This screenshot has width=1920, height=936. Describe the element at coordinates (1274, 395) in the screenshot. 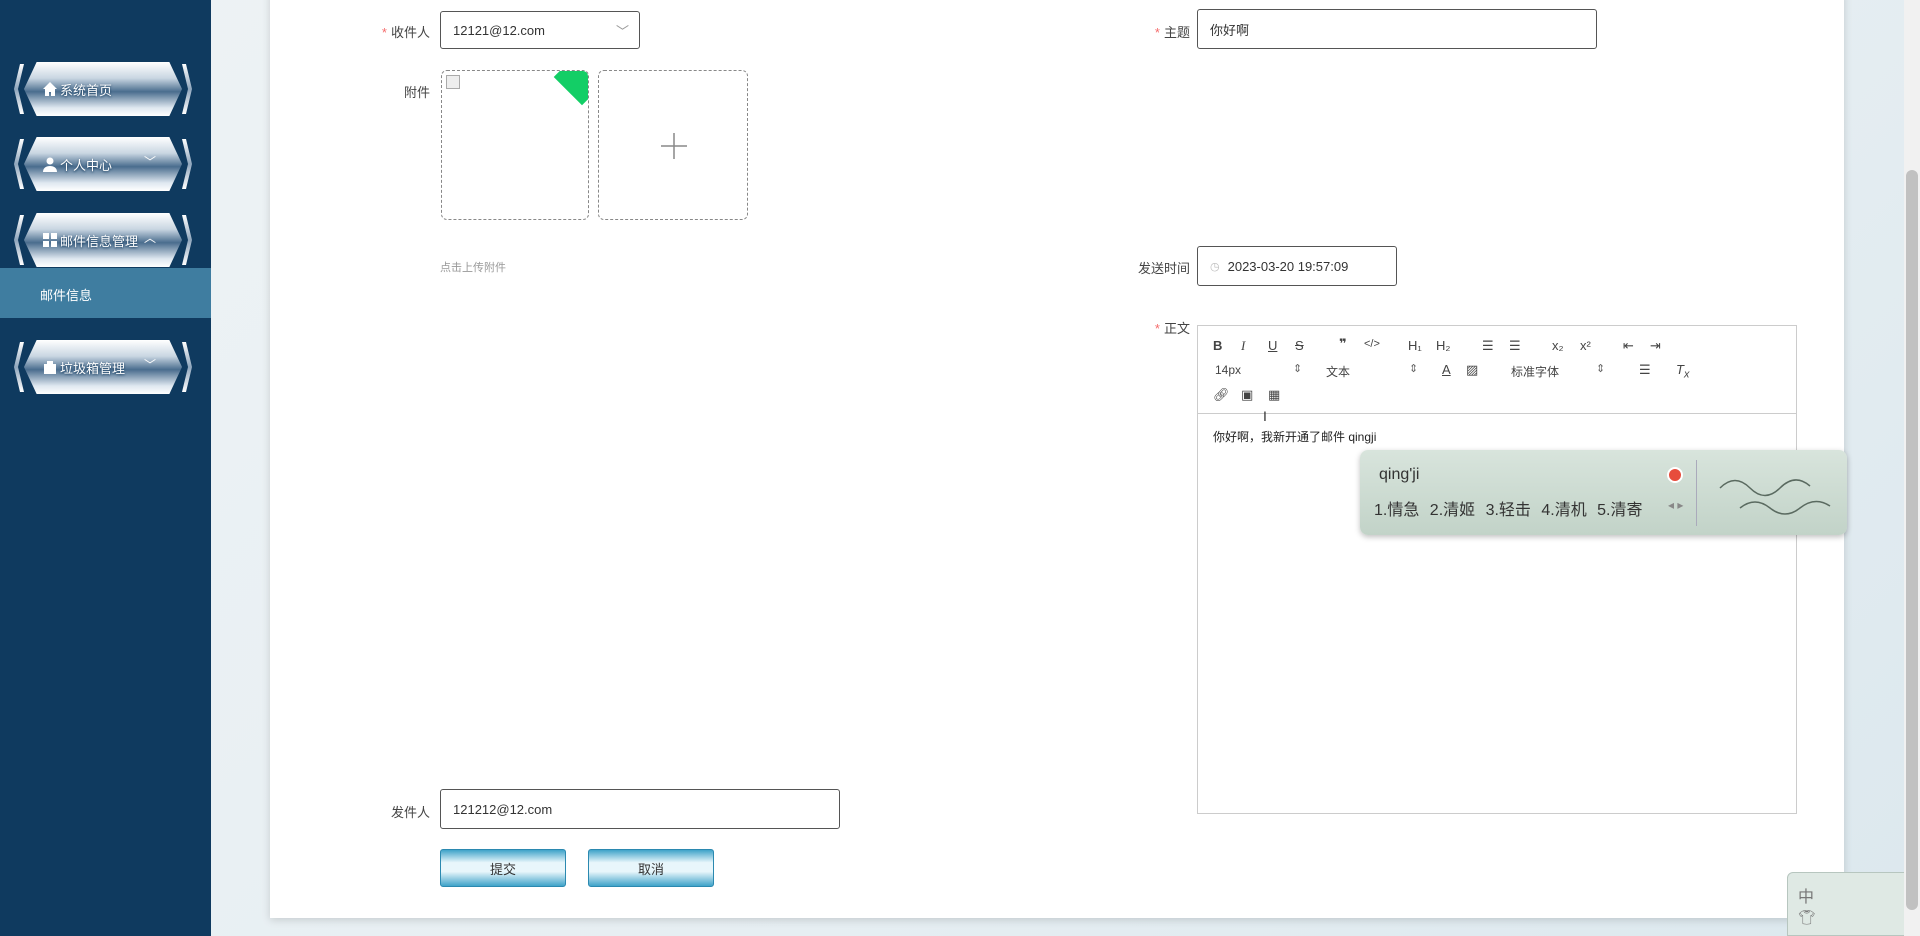

I see `video-icon: ▦` at that location.